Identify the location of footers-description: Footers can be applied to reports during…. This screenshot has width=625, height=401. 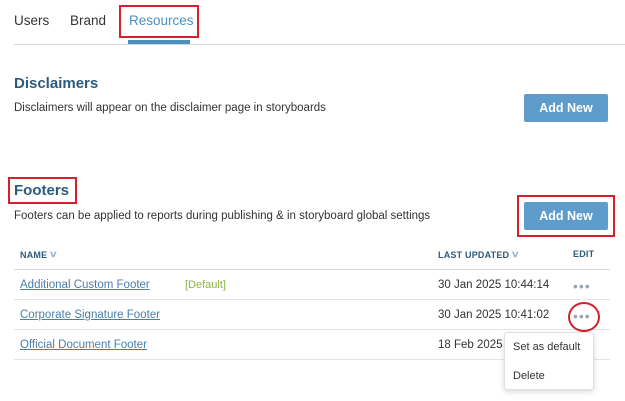
(222, 216).